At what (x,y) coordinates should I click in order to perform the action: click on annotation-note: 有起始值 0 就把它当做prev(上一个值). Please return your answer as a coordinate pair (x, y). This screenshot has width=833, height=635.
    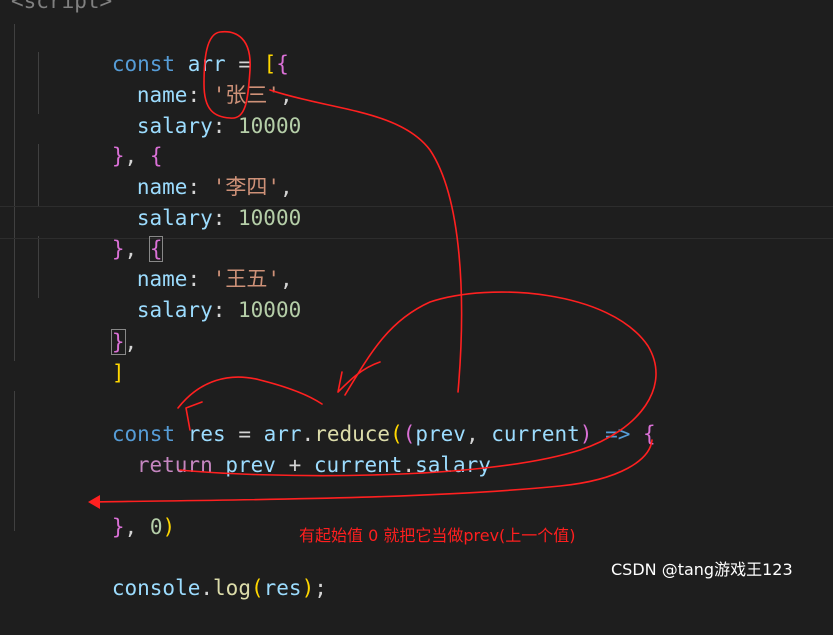
    Looking at the image, I should click on (437, 535).